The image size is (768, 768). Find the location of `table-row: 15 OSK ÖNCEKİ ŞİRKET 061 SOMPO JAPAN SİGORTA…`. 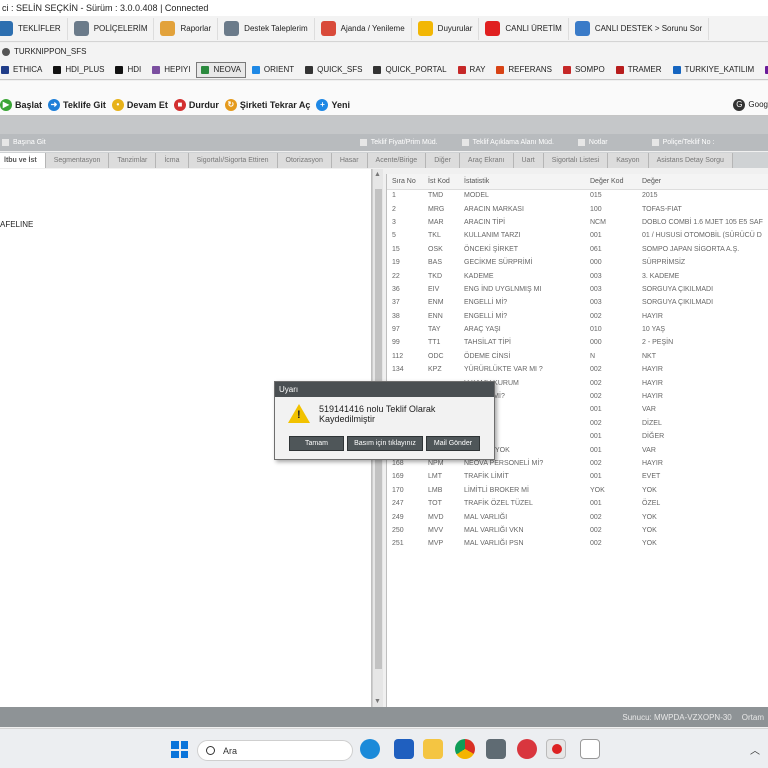

table-row: 15 OSK ÖNCEKİ ŞİRKET 061 SOMPO JAPAN SİGORTA… is located at coordinates (577, 249).